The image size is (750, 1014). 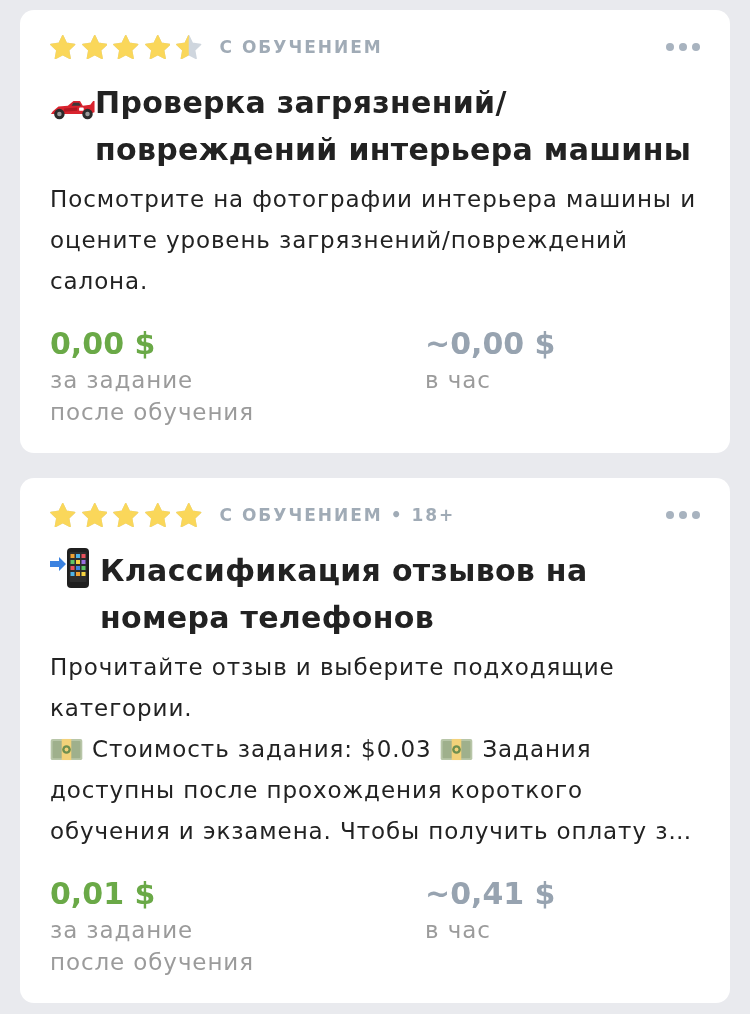 What do you see at coordinates (373, 240) in the screenshot?
I see `task-description: Посмотрите на фотографии интерьера машины и оцените уровень загрязнений/повреждений салона.` at bounding box center [373, 240].